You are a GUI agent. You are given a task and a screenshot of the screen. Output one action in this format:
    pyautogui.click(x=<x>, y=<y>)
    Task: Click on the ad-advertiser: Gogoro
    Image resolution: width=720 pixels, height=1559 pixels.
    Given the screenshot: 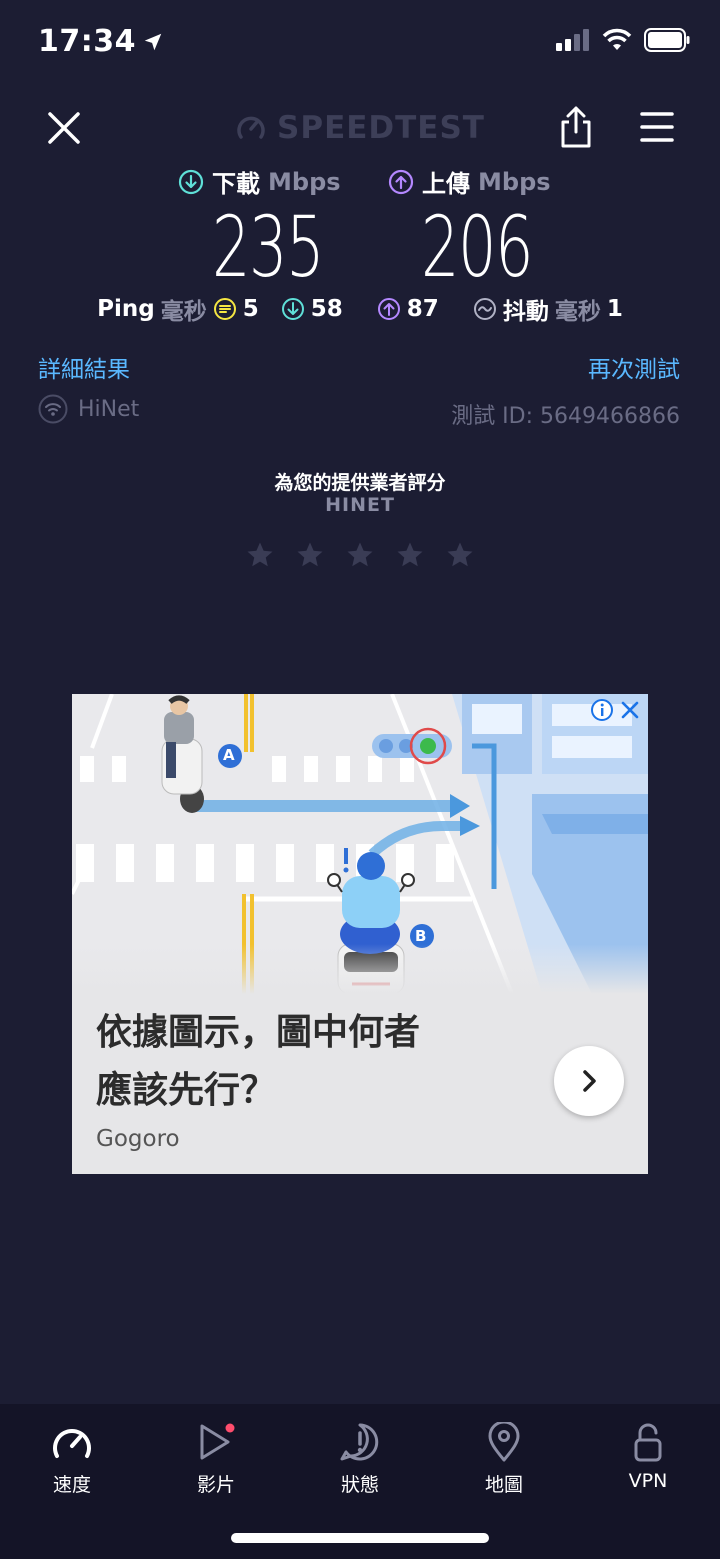 What is the action you would take?
    pyautogui.click(x=138, y=1139)
    